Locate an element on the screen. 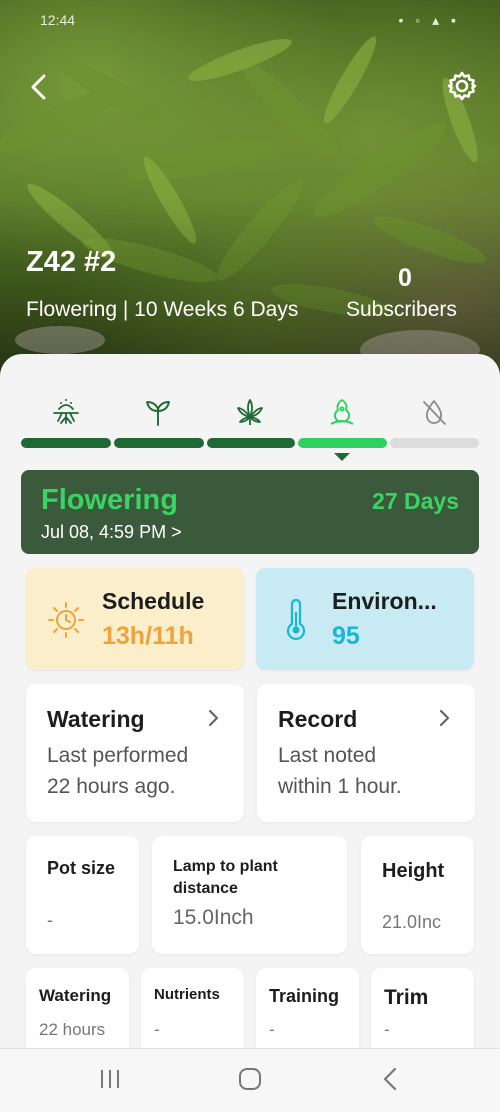  stage-seedling is located at coordinates (158, 412).